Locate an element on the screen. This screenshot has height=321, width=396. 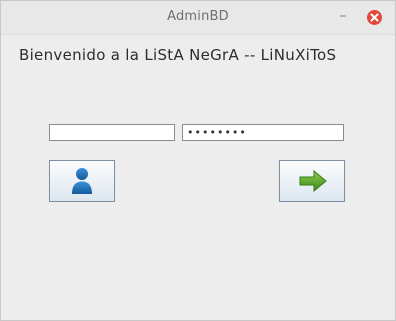
minimize-button: – is located at coordinates (343, 16).